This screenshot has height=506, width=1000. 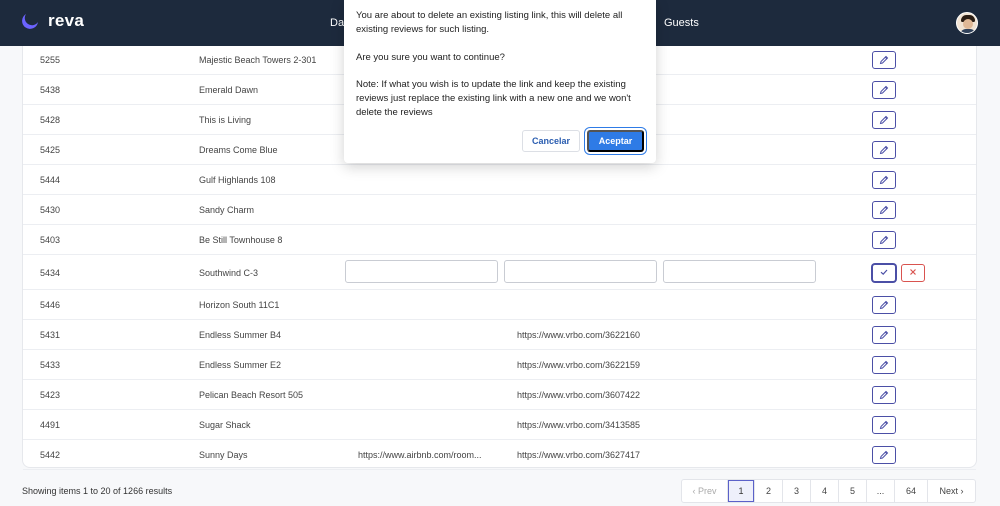 I want to click on listing-id: 5444, so click(x=50, y=180).